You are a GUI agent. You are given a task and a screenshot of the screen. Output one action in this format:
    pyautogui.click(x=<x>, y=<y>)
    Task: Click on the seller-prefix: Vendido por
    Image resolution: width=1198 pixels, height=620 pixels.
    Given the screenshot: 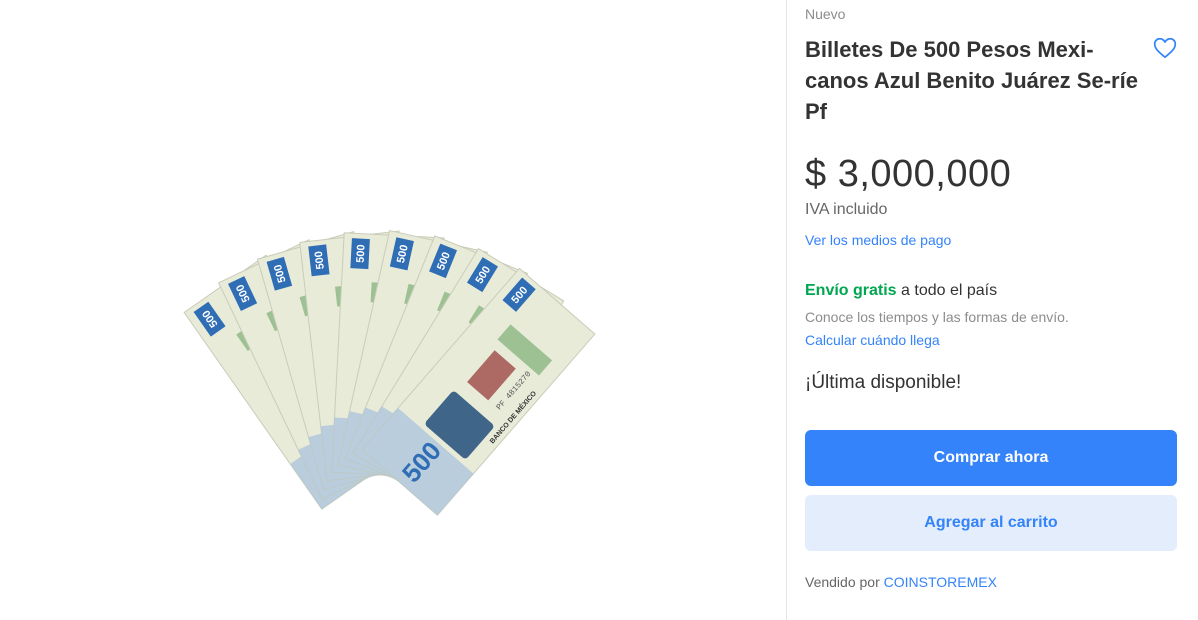 What is the action you would take?
    pyautogui.click(x=844, y=582)
    